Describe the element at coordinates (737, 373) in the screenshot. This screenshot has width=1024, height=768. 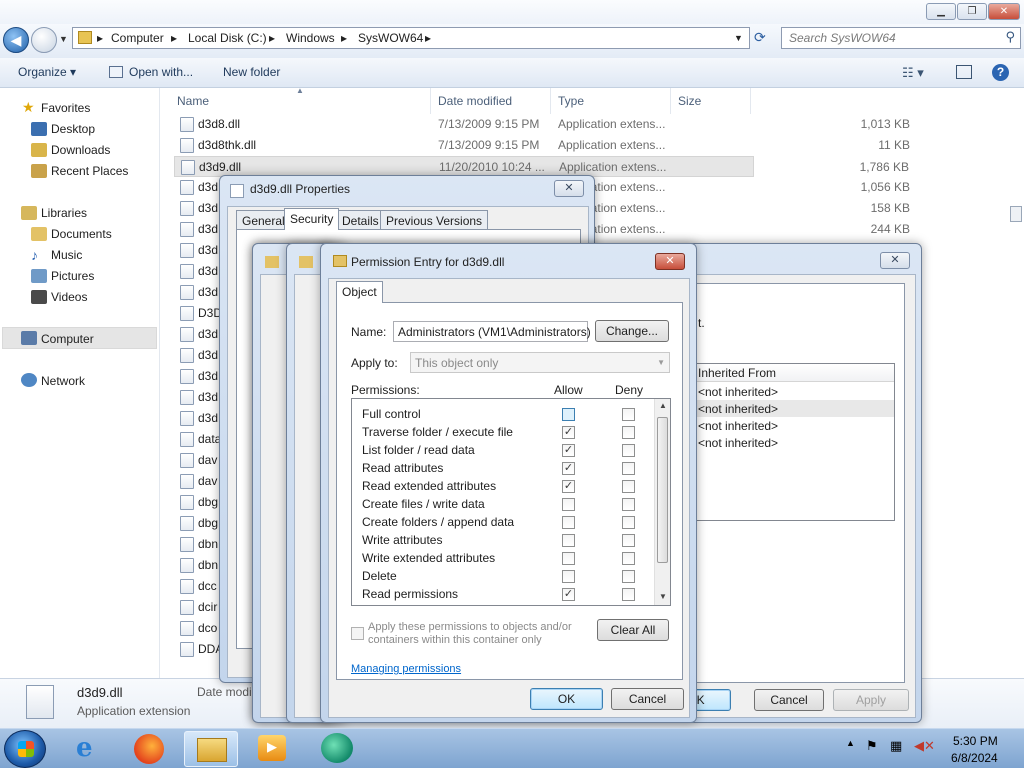
I see `inherited-from-header: Inherited From` at that location.